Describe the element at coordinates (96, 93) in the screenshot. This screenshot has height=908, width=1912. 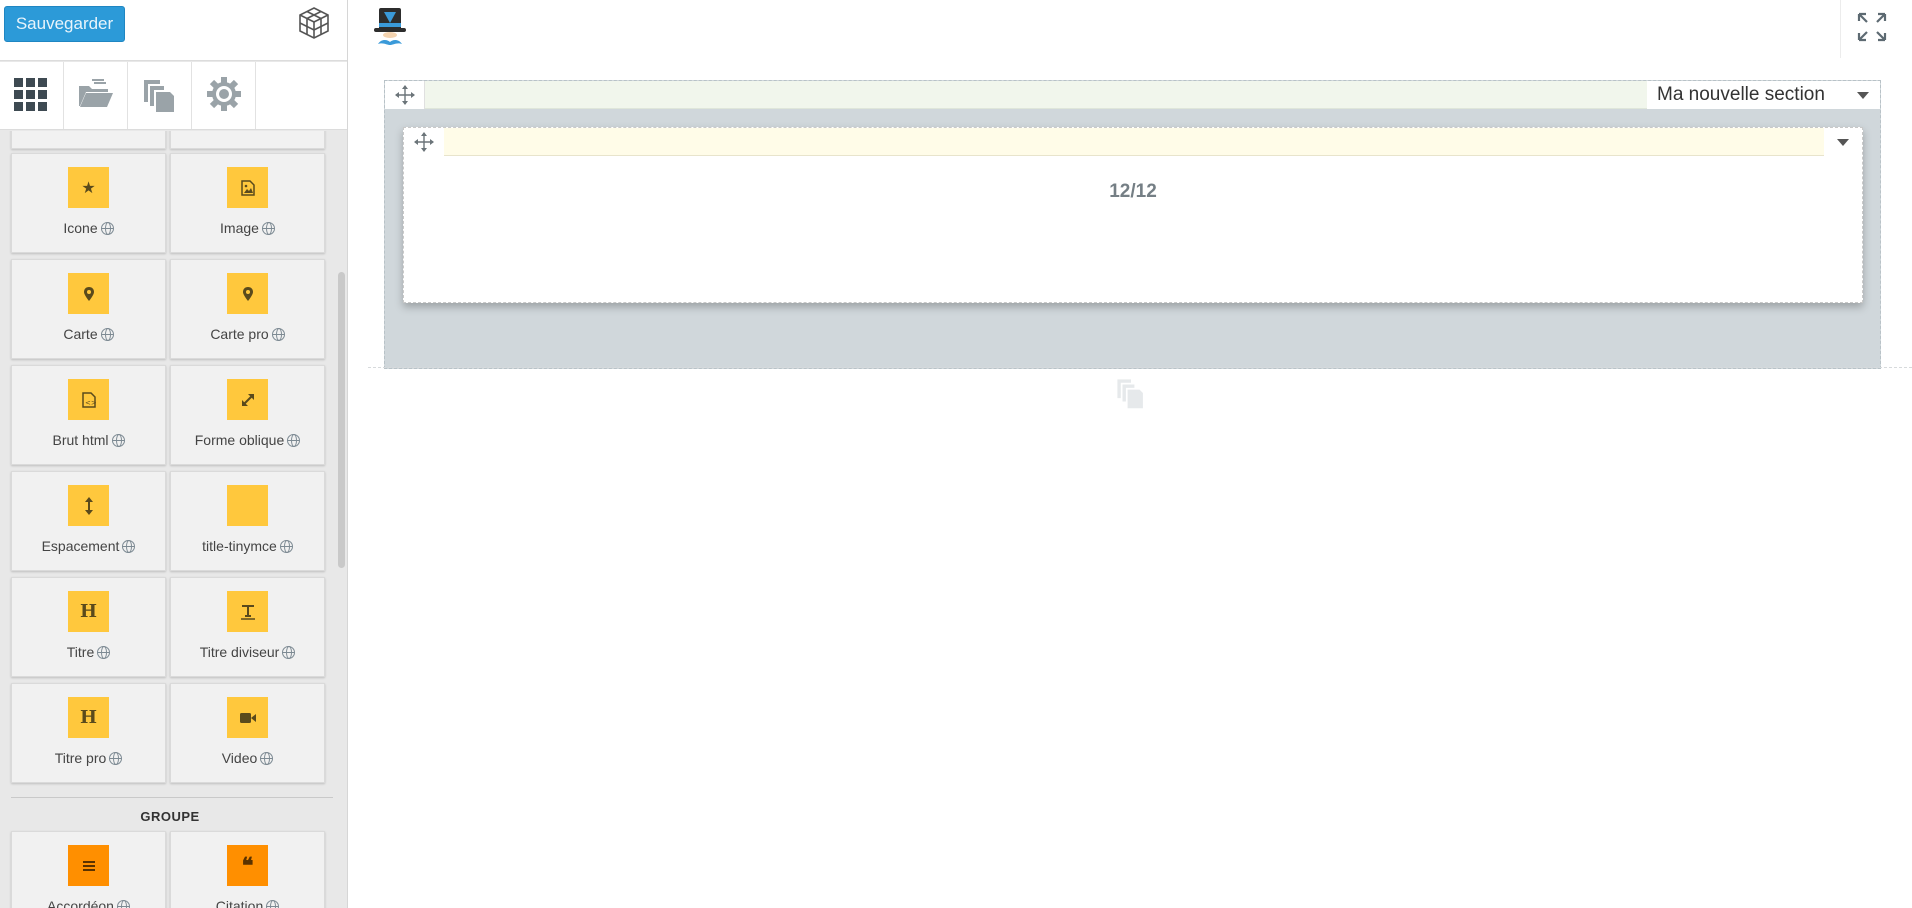
I see `folder-open-icon` at that location.